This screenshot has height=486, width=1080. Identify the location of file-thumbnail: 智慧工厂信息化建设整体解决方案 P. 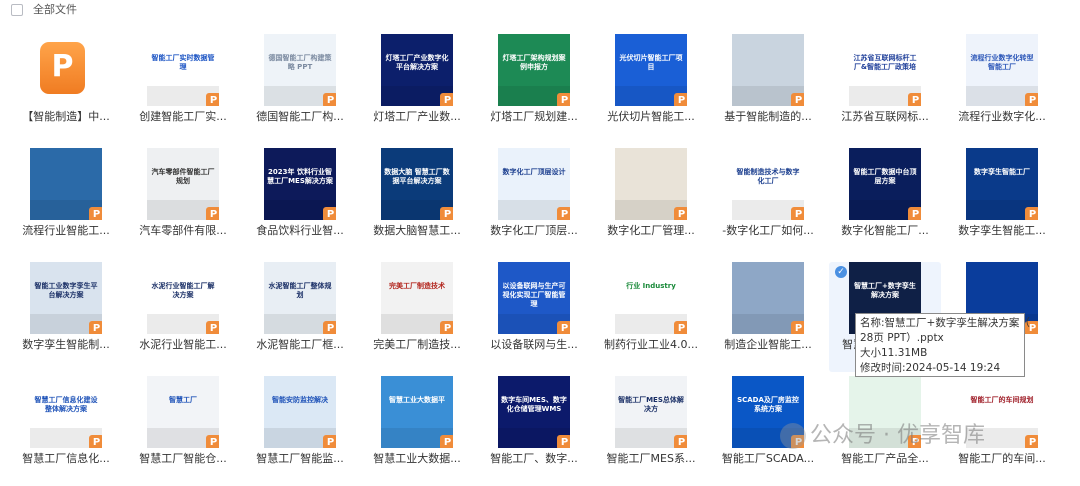
(66, 412).